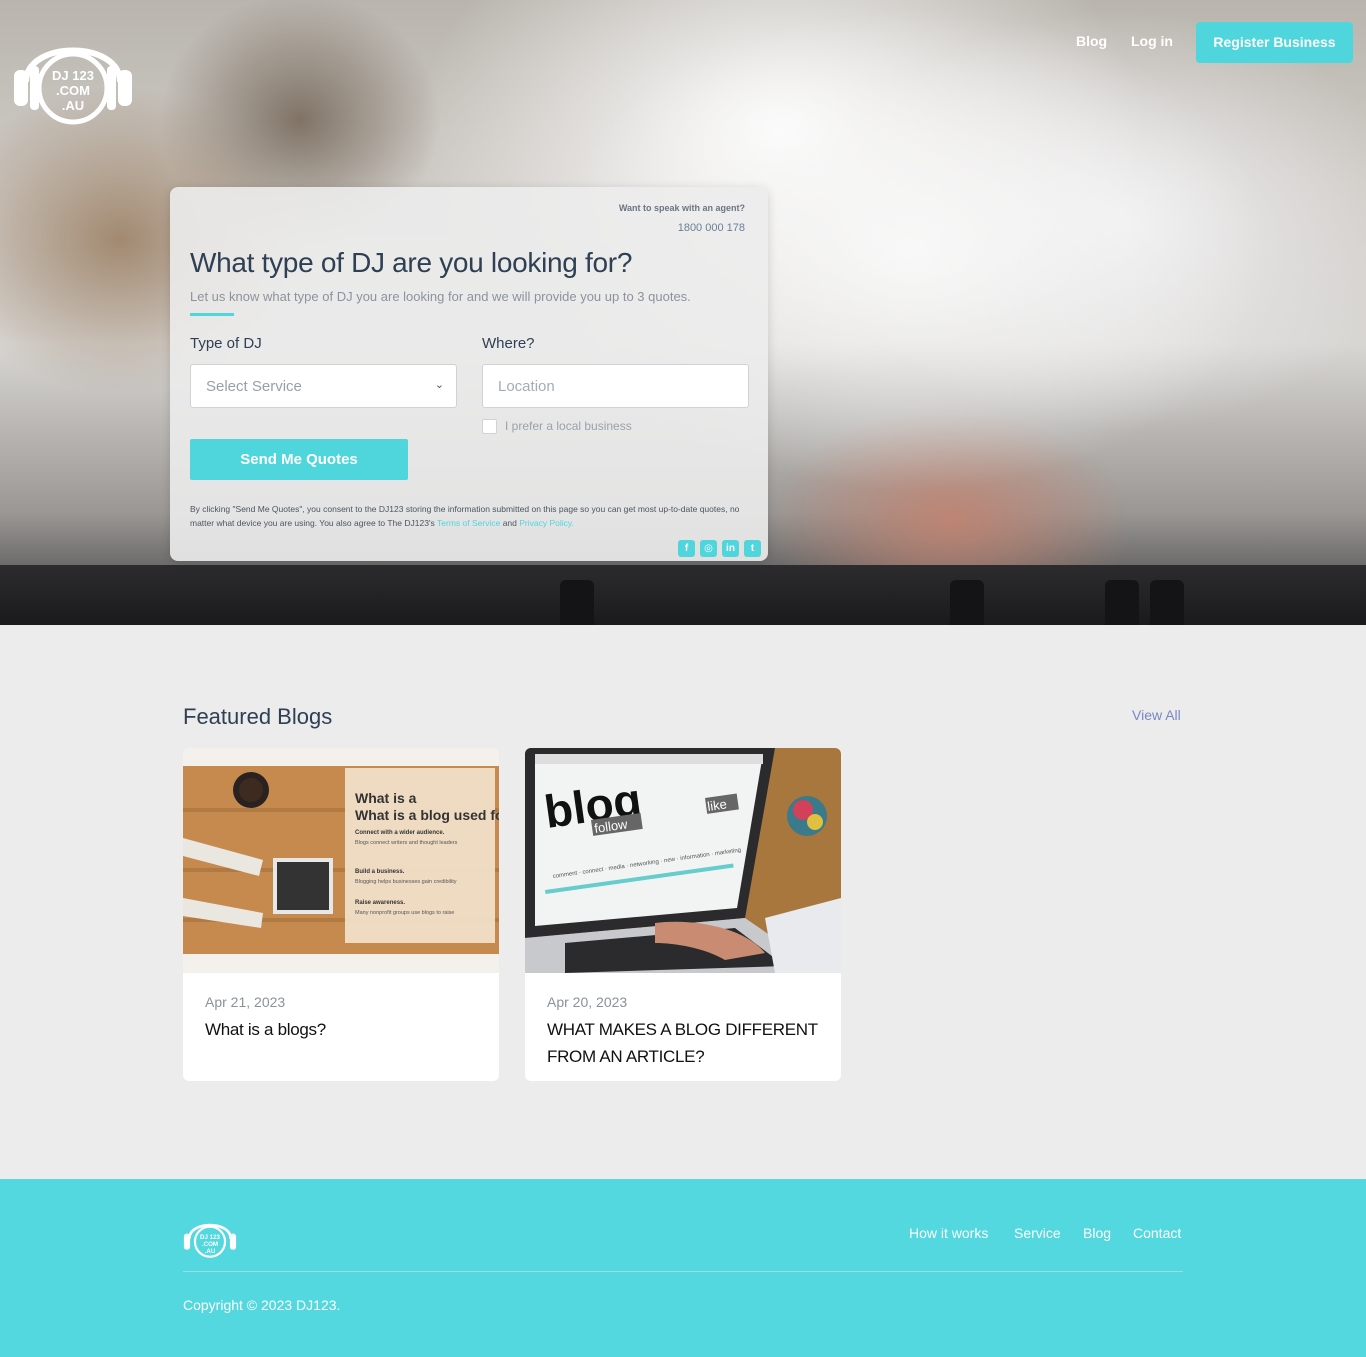  What do you see at coordinates (1097, 1233) in the screenshot?
I see `footer-link-blog: Blog` at bounding box center [1097, 1233].